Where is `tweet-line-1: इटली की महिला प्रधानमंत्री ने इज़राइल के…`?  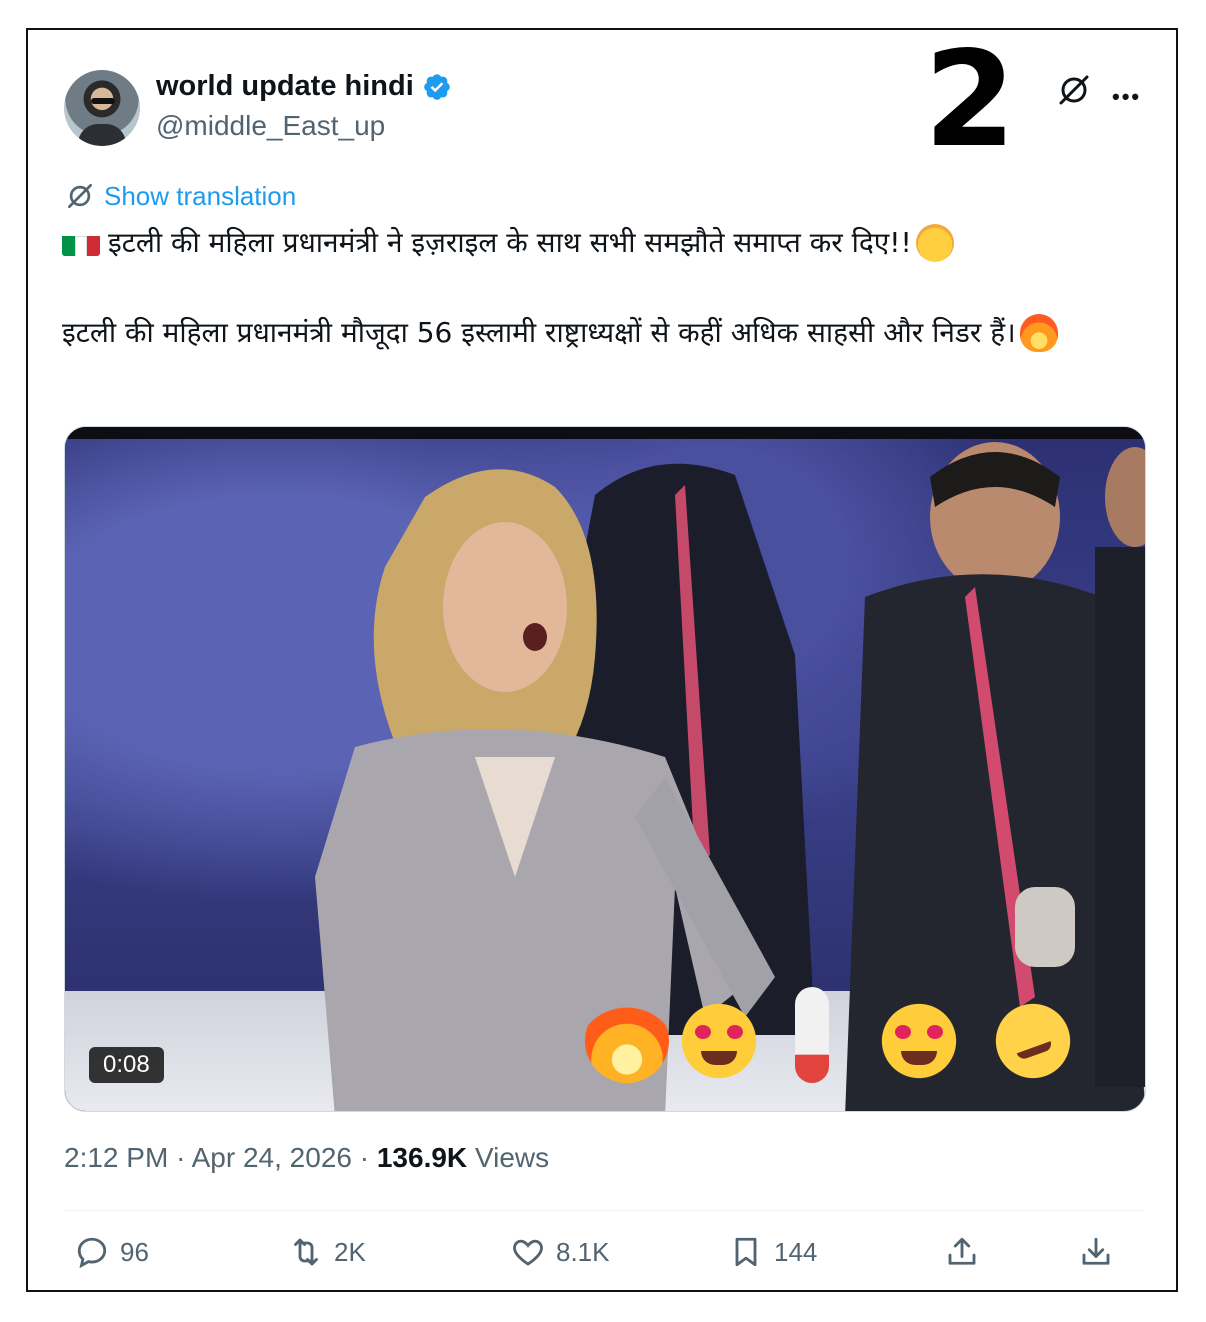 tweet-line-1: इटली की महिला प्रधानमंत्री ने इज़राइल के… is located at coordinates (602, 243).